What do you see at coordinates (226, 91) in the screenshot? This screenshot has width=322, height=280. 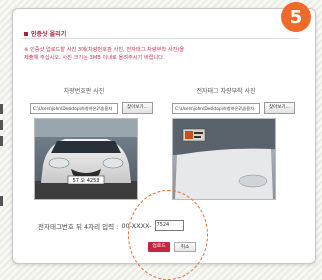 I see `tag-photo-label: 전자태그 차량부착 사진` at bounding box center [226, 91].